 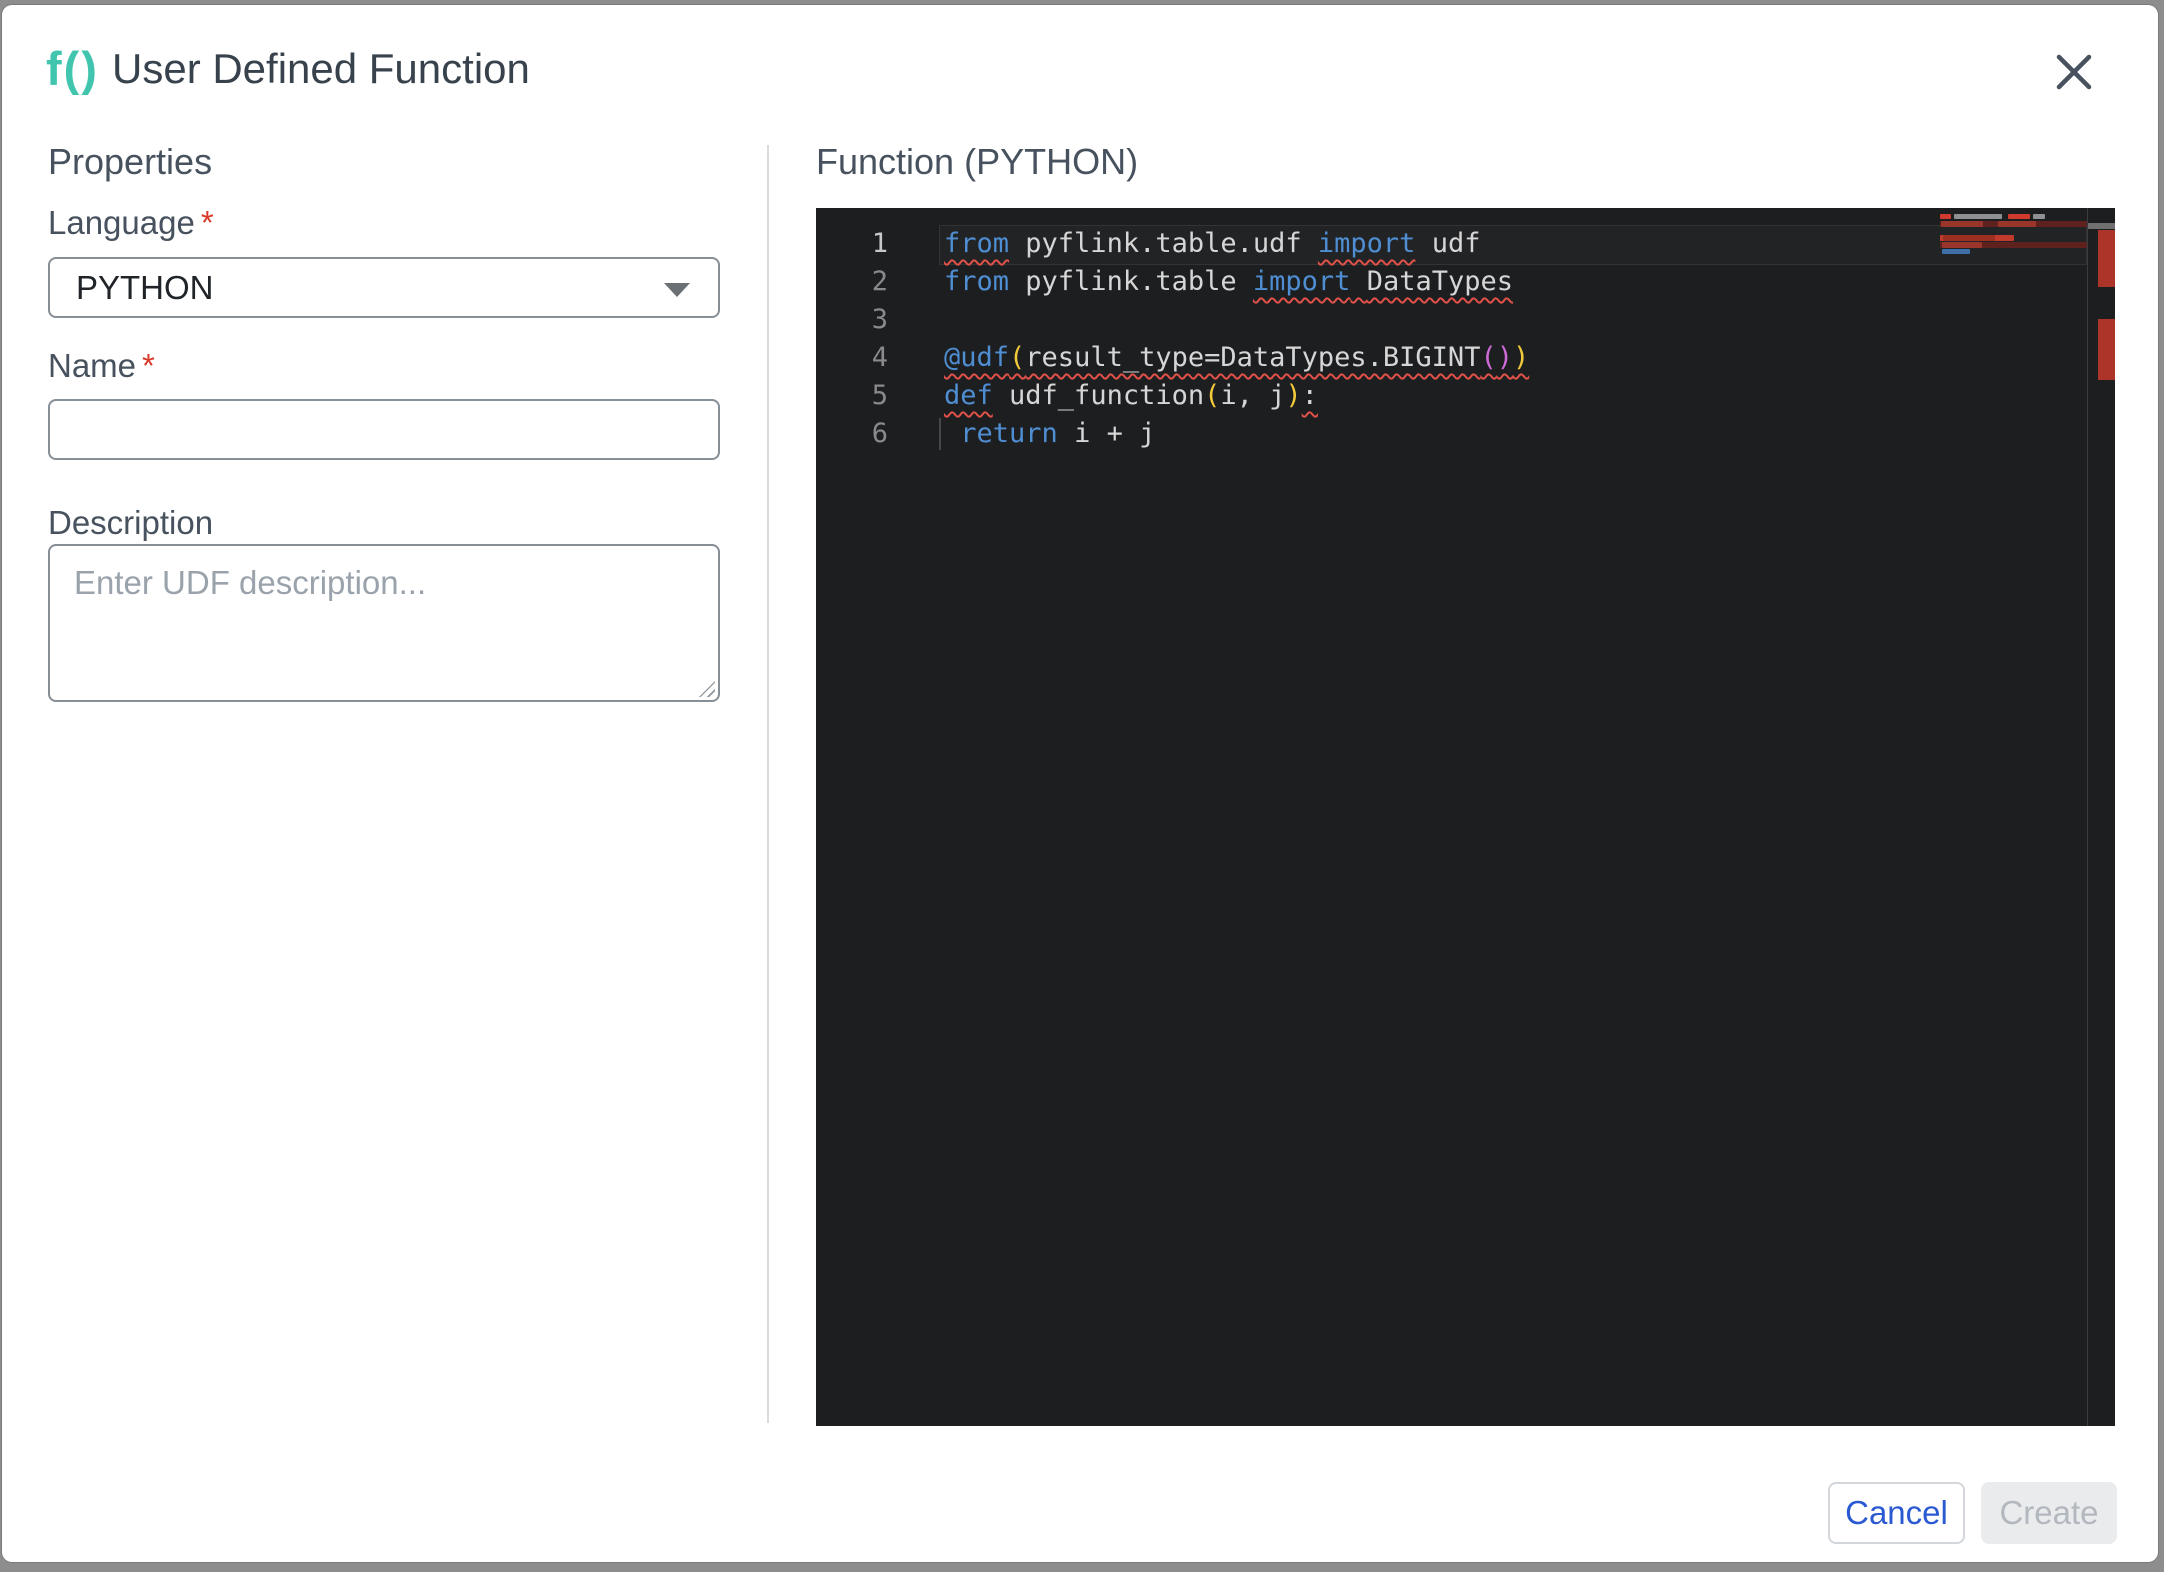 I want to click on code-token: i + j, so click(x=1106, y=433).